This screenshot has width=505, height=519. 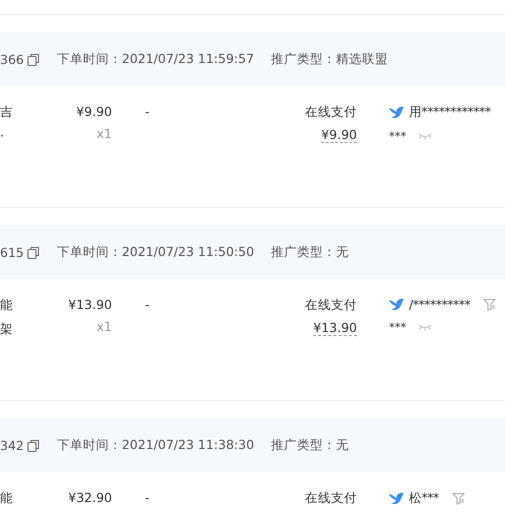 What do you see at coordinates (424, 498) in the screenshot?
I see `buyer-name: 松***` at bounding box center [424, 498].